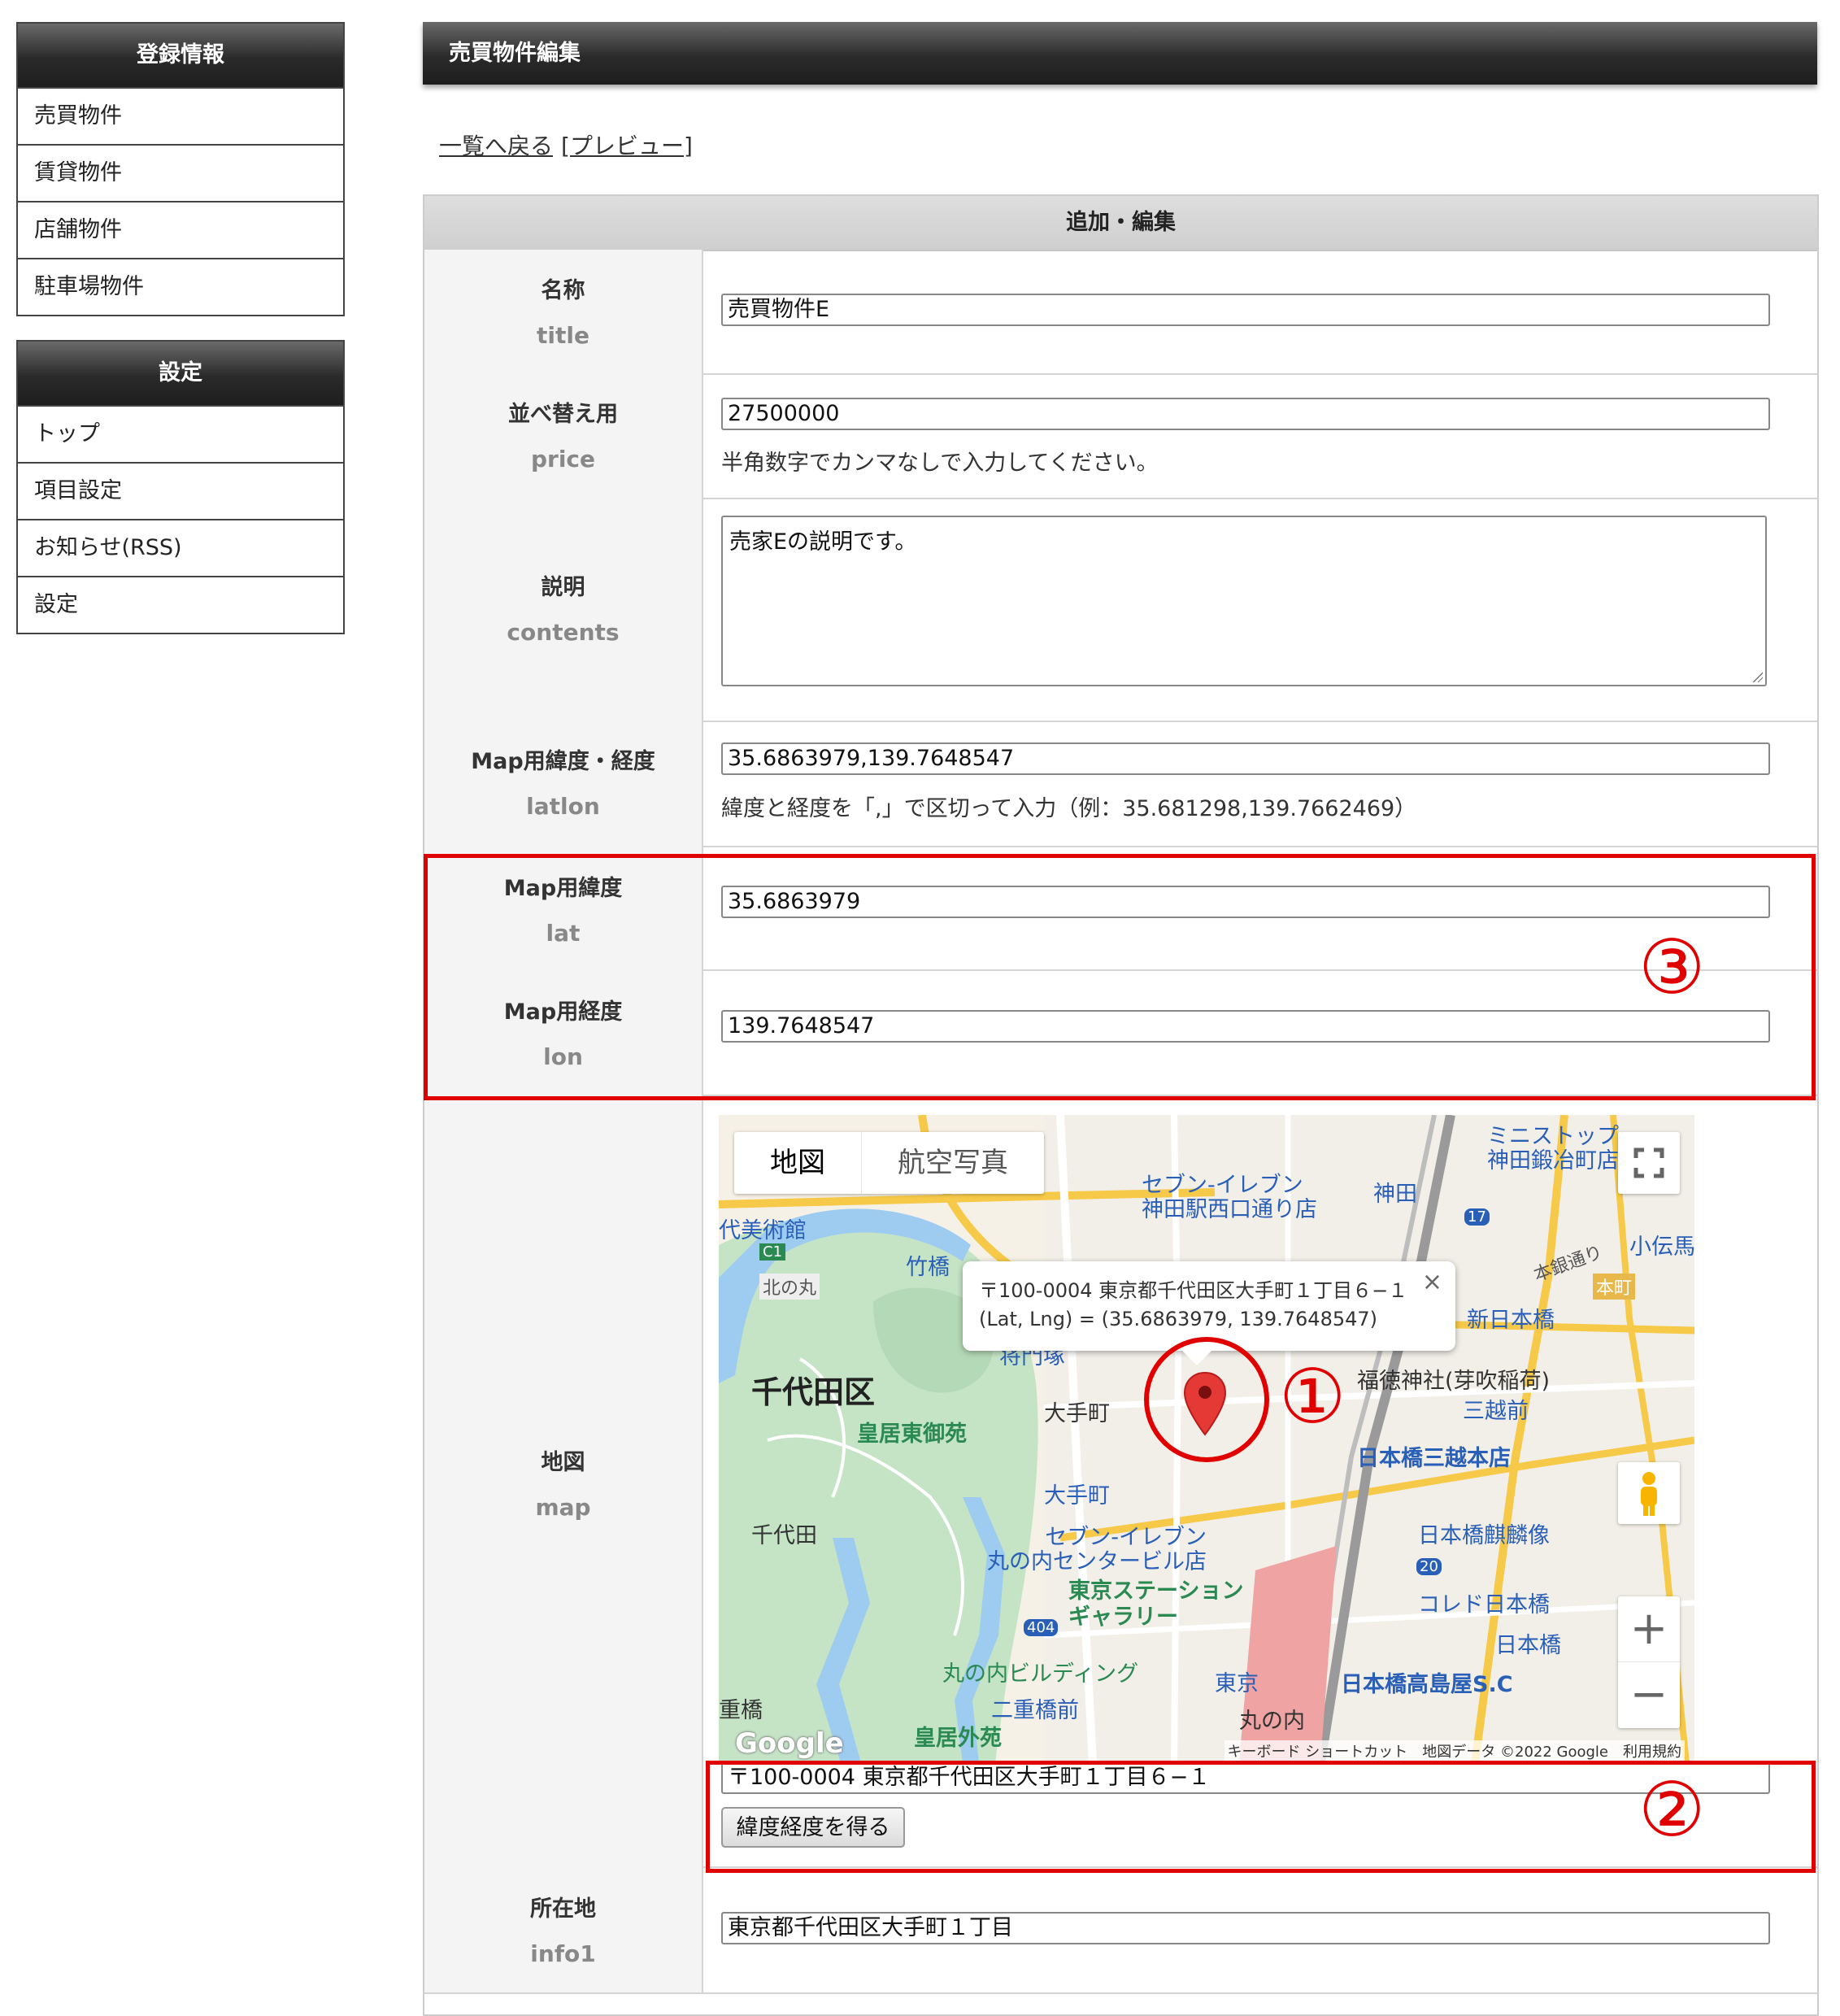 This screenshot has height=2016, width=1840. I want to click on annotation-circle, so click(1206, 1399).